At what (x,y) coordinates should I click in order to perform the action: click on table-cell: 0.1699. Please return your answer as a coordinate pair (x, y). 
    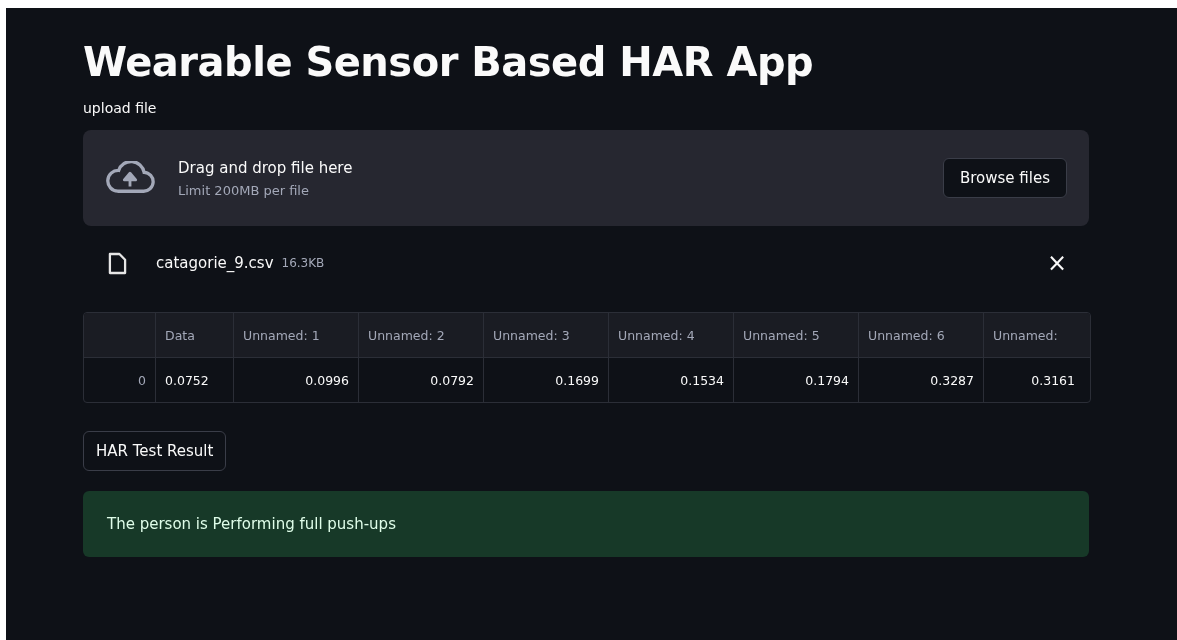
    Looking at the image, I should click on (577, 380).